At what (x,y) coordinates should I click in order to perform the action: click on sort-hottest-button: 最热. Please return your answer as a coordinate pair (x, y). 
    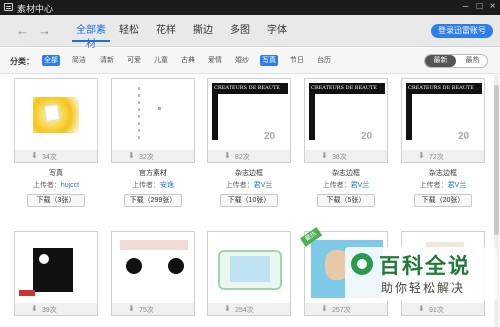
    Looking at the image, I should click on (472, 61).